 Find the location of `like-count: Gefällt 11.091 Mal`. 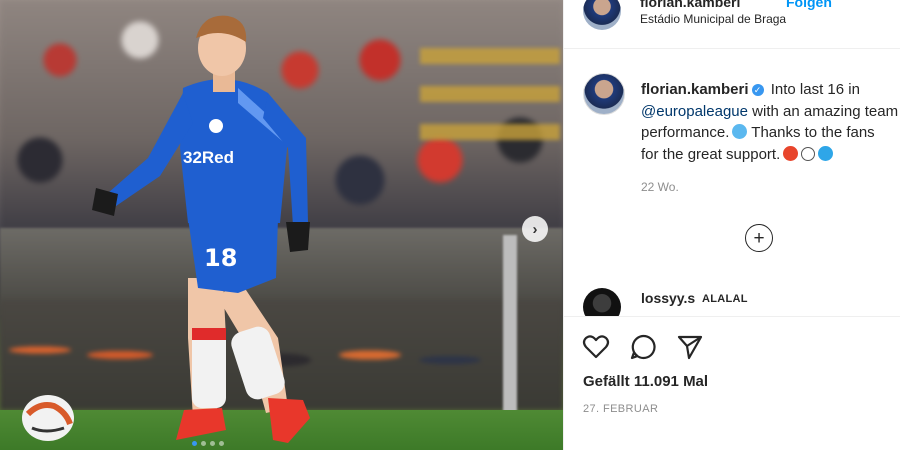

like-count: Gefällt 11.091 Mal is located at coordinates (645, 381).